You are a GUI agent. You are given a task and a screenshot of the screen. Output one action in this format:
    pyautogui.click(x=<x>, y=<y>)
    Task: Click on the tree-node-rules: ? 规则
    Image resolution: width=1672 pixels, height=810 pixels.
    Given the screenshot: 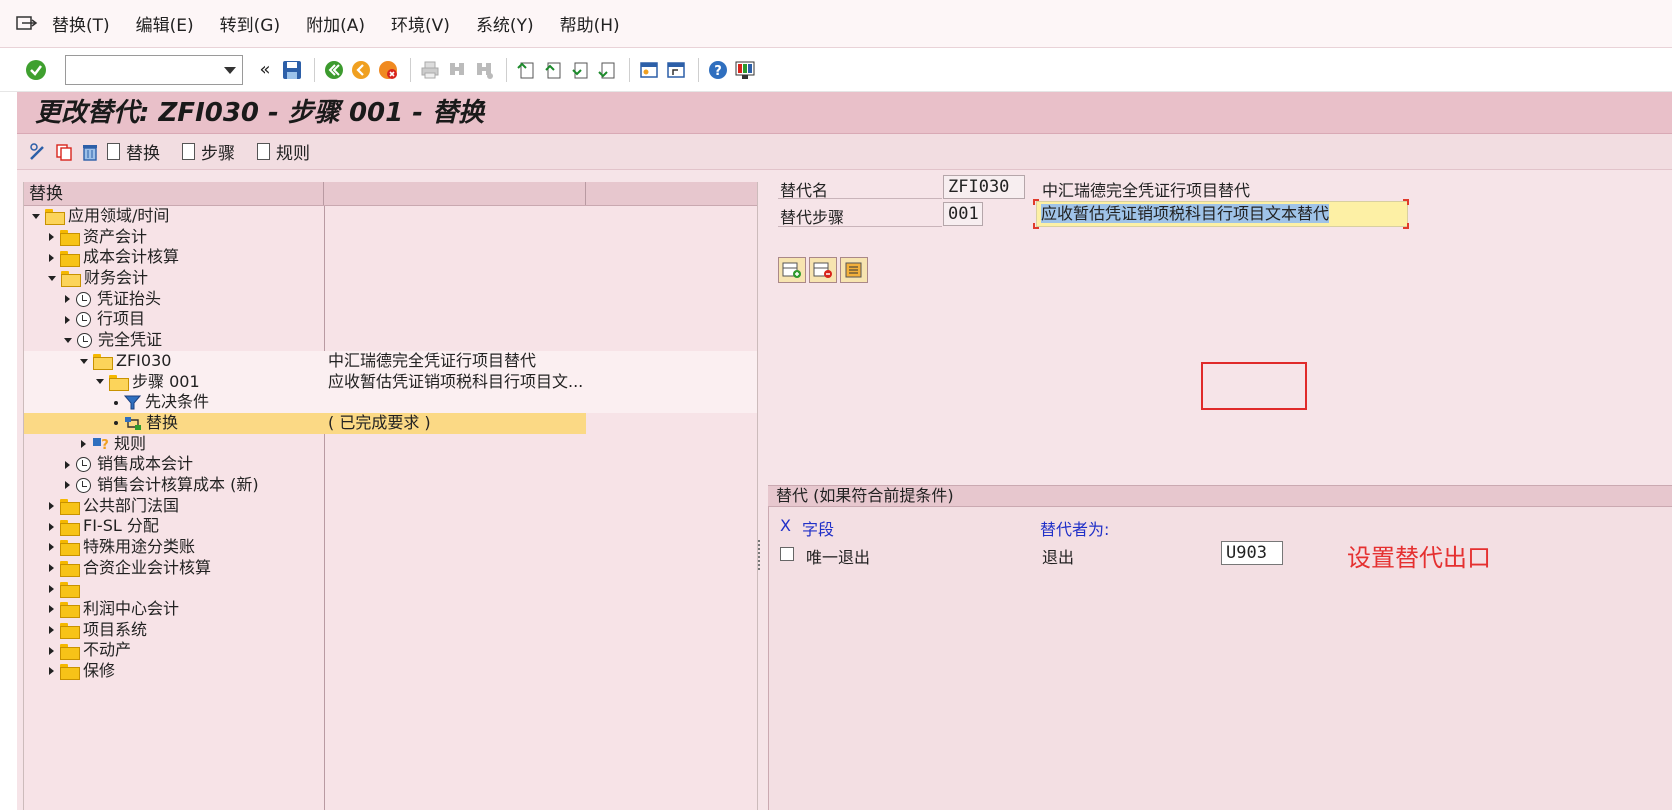 What is the action you would take?
    pyautogui.click(x=390, y=444)
    